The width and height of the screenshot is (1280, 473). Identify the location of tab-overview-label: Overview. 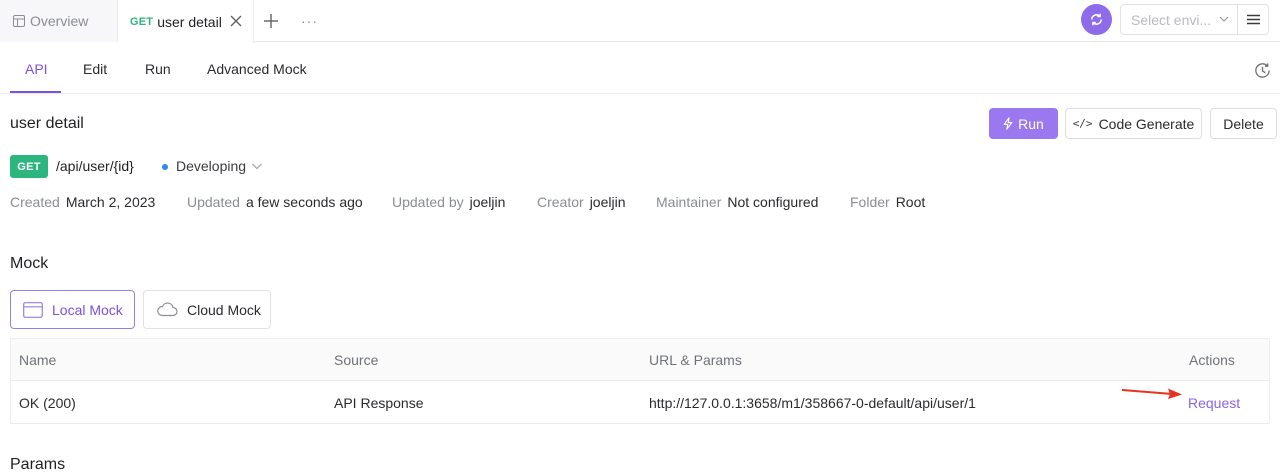
(59, 21).